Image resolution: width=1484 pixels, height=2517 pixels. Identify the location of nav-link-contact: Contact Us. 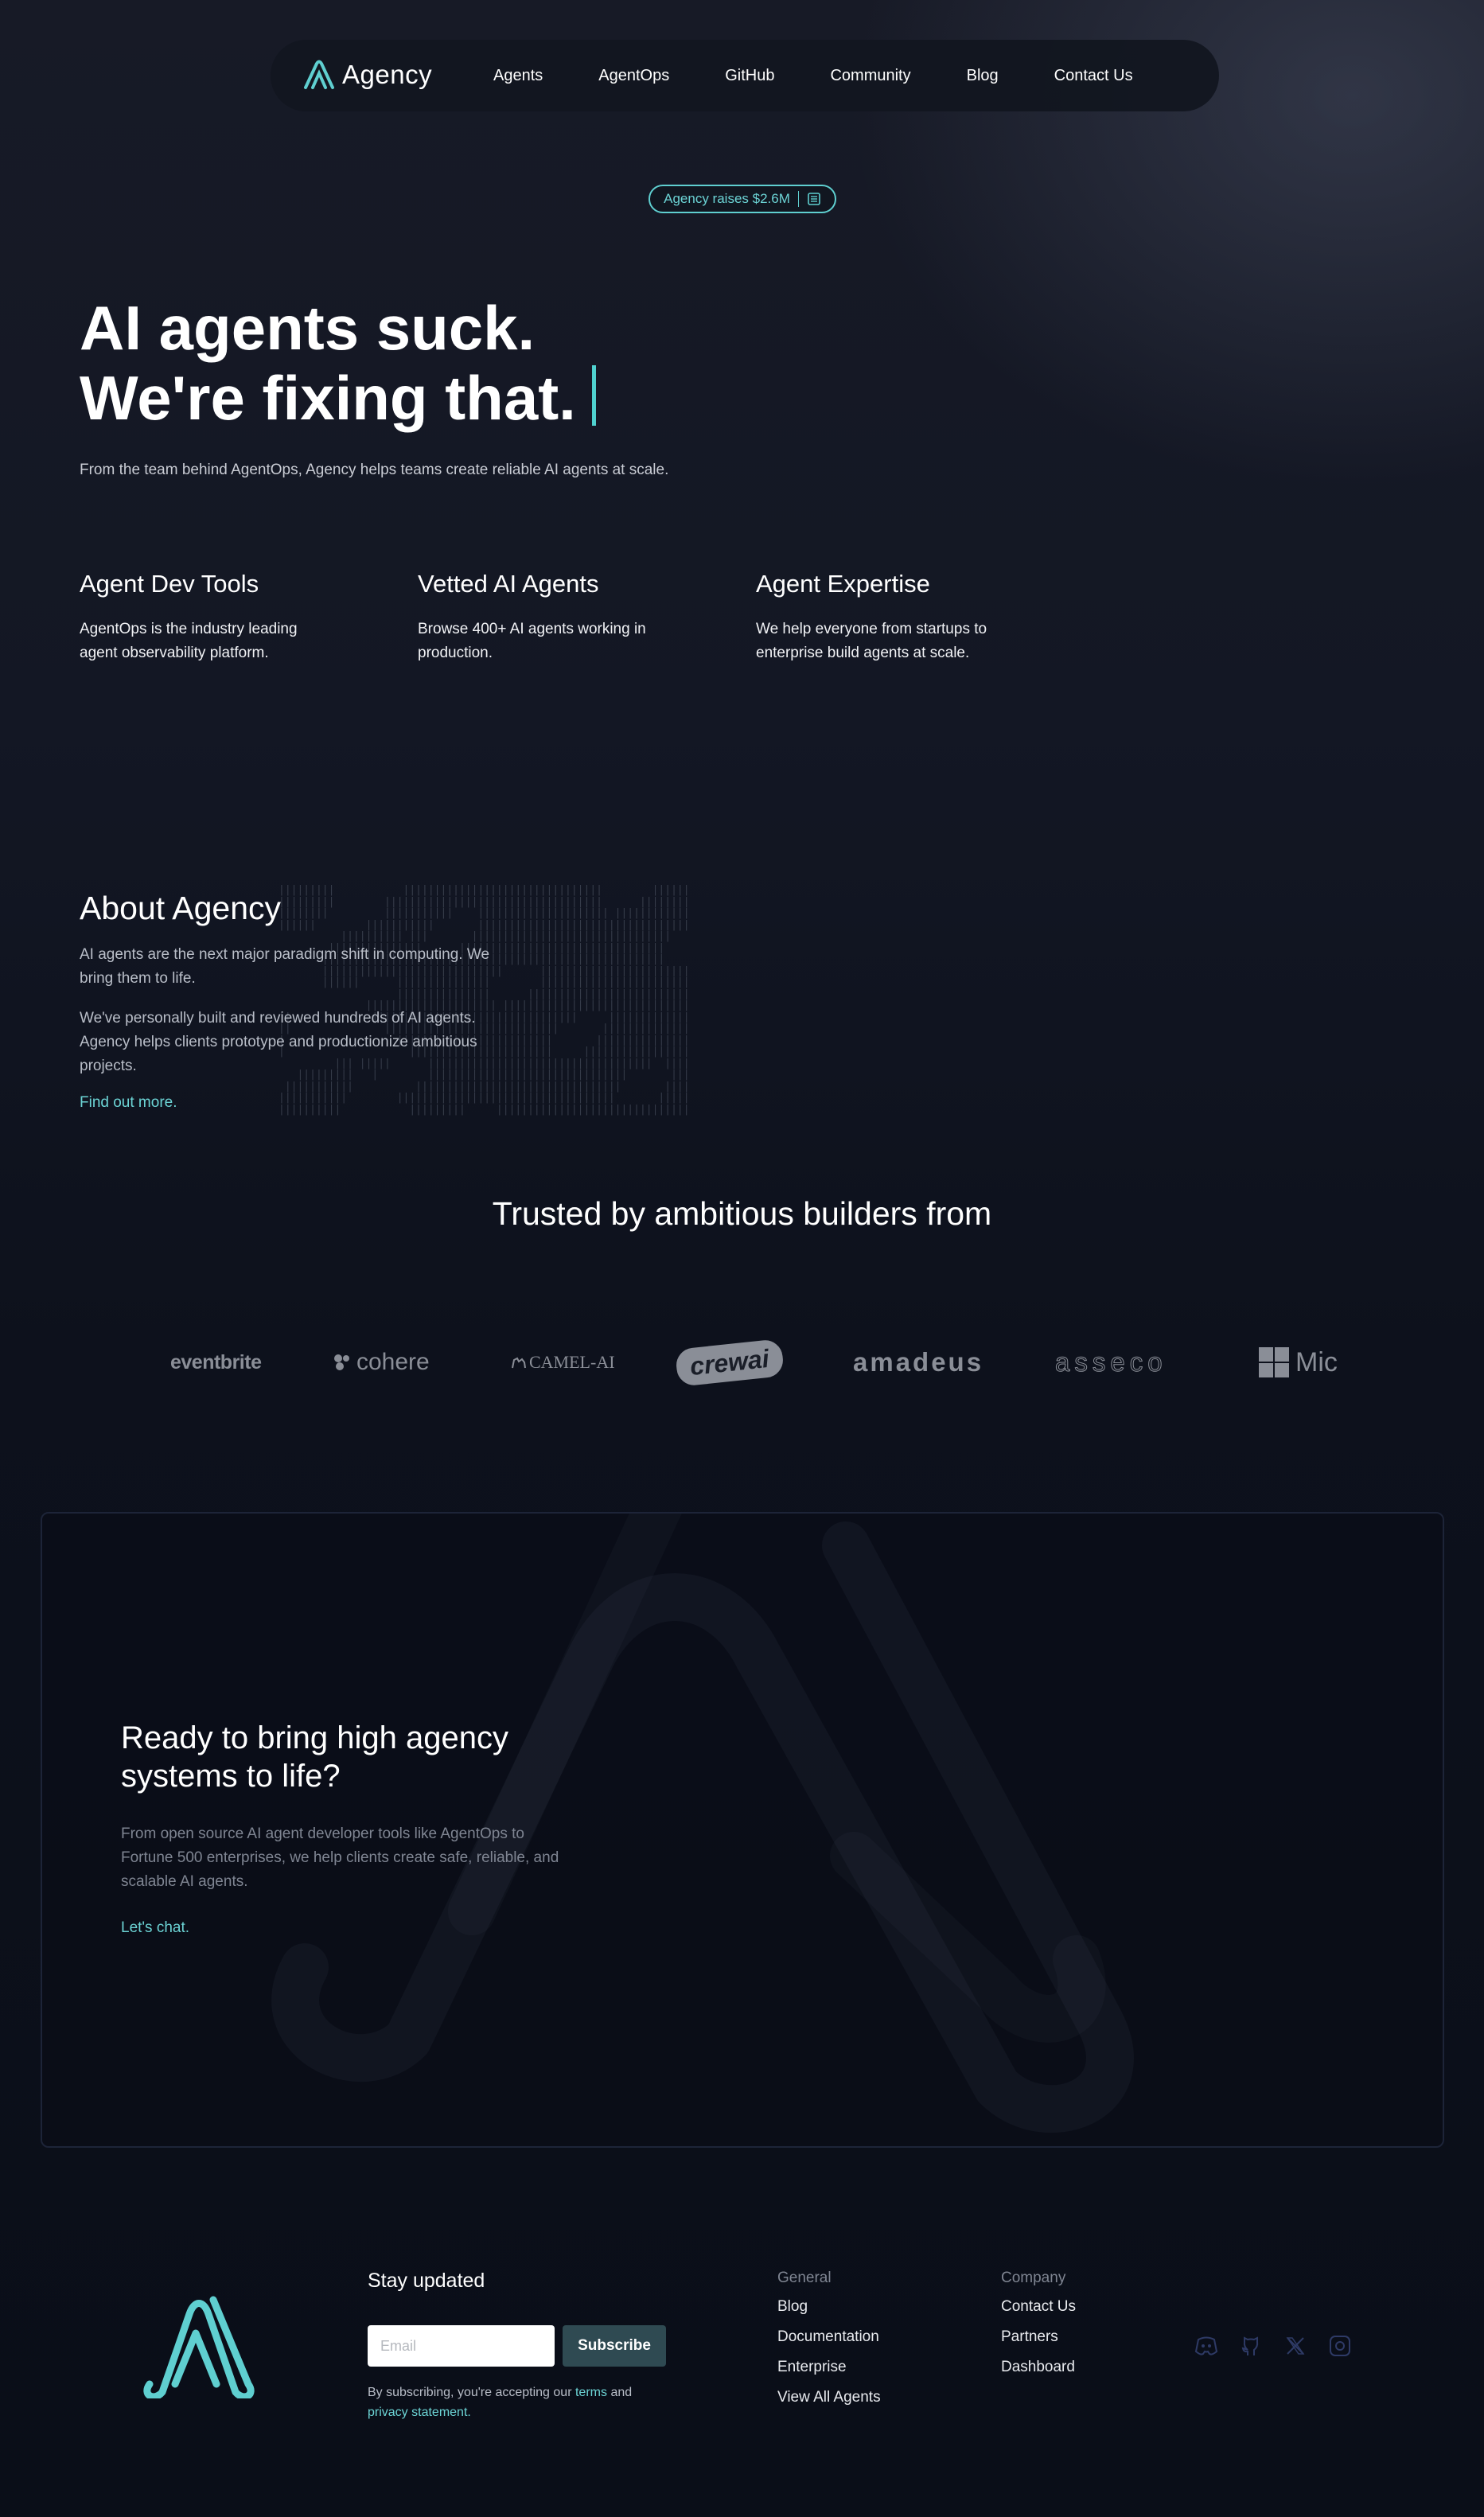
(1093, 76).